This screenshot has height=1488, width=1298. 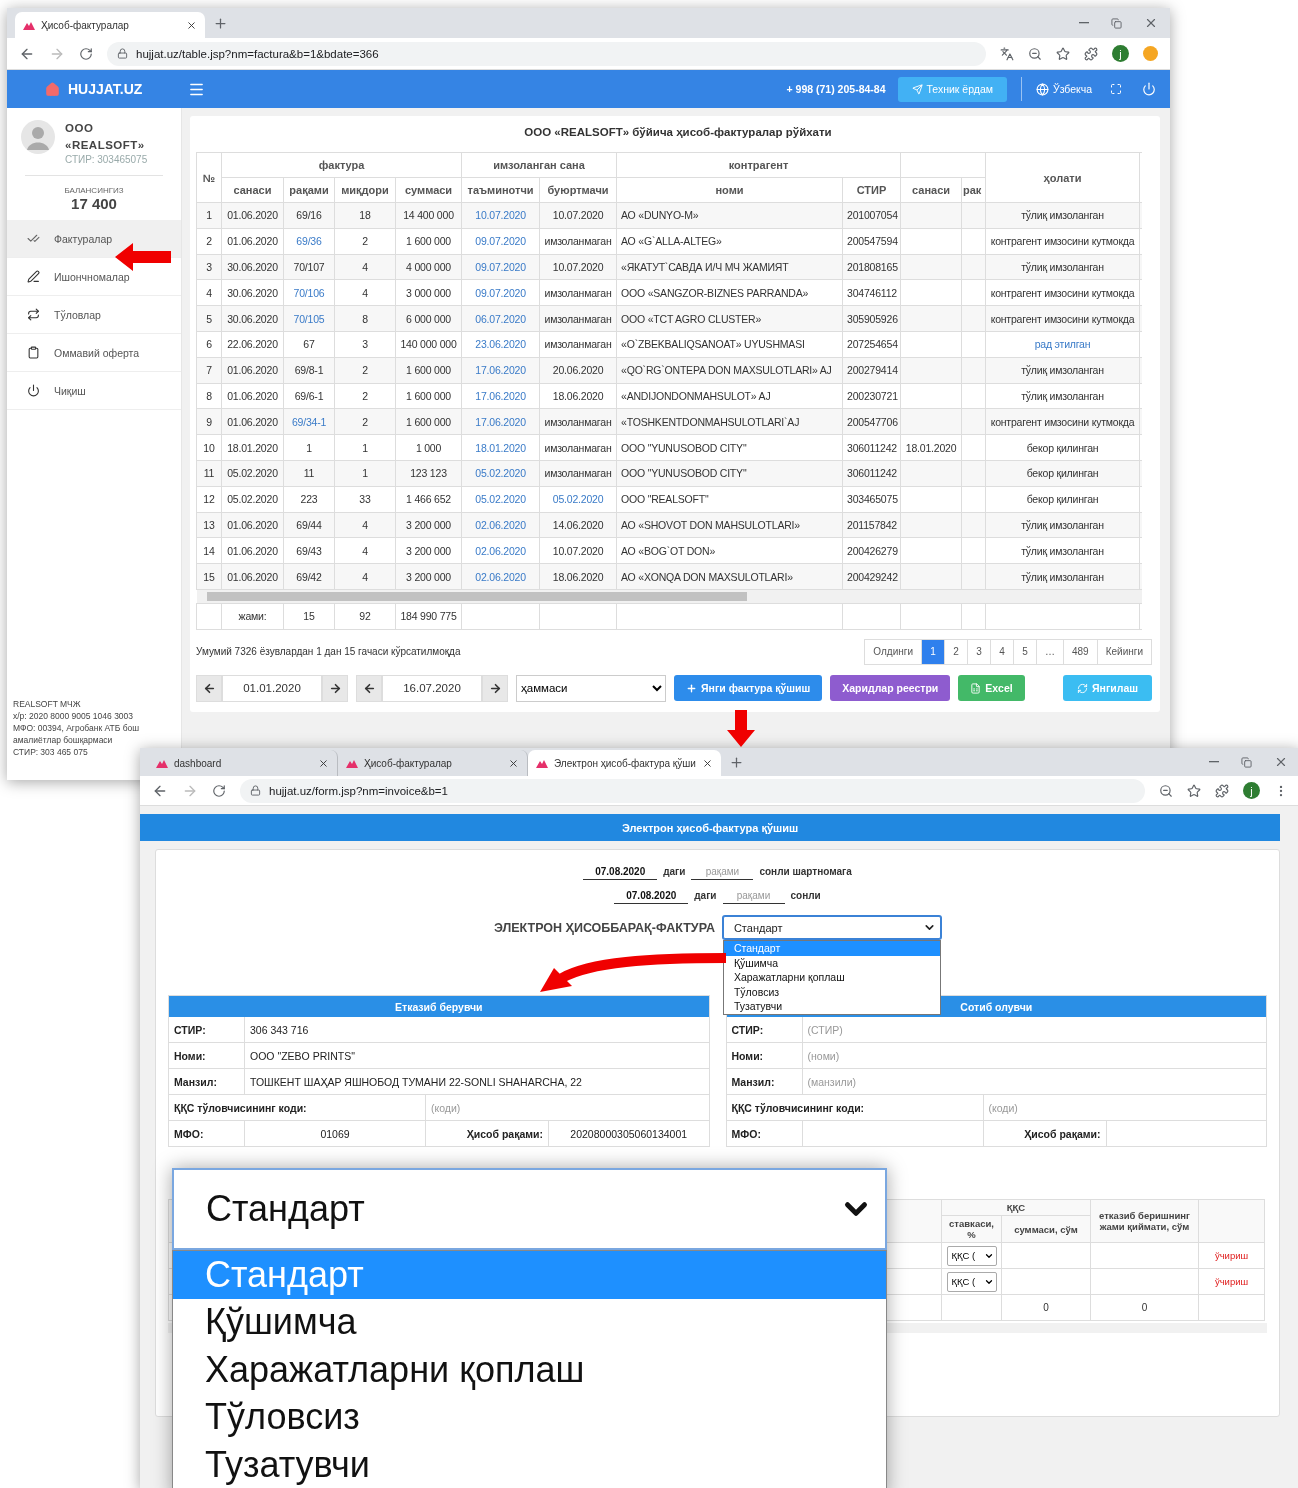 I want to click on page-button: 5, so click(x=1025, y=651).